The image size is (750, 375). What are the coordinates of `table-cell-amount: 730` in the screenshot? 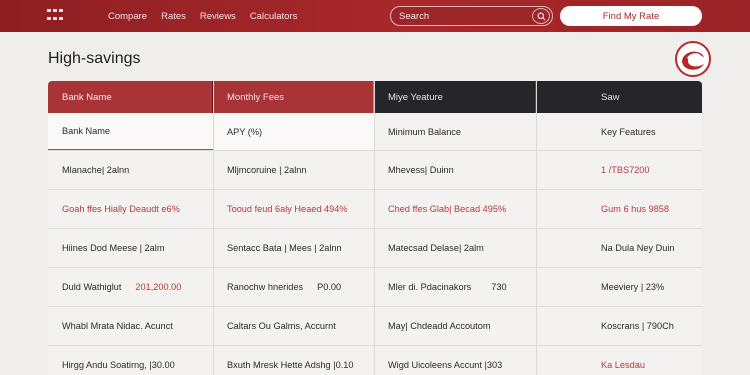 It's located at (499, 287).